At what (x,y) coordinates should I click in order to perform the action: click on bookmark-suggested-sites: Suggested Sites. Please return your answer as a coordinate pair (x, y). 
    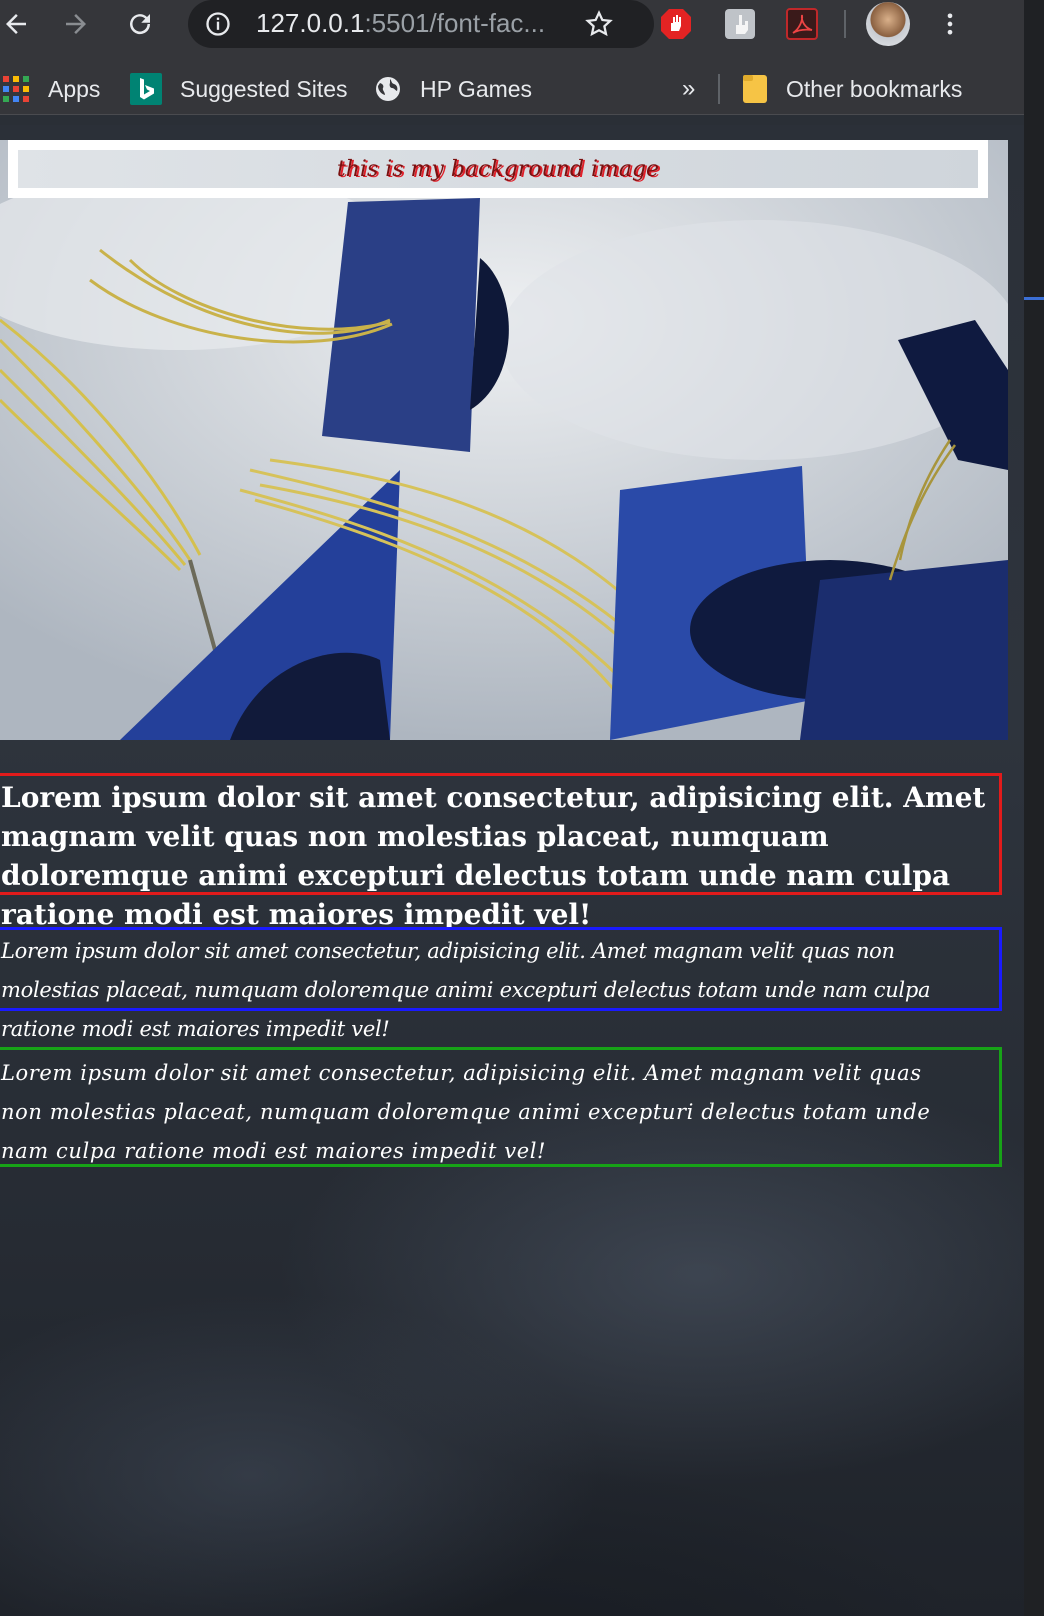
    Looking at the image, I should click on (239, 89).